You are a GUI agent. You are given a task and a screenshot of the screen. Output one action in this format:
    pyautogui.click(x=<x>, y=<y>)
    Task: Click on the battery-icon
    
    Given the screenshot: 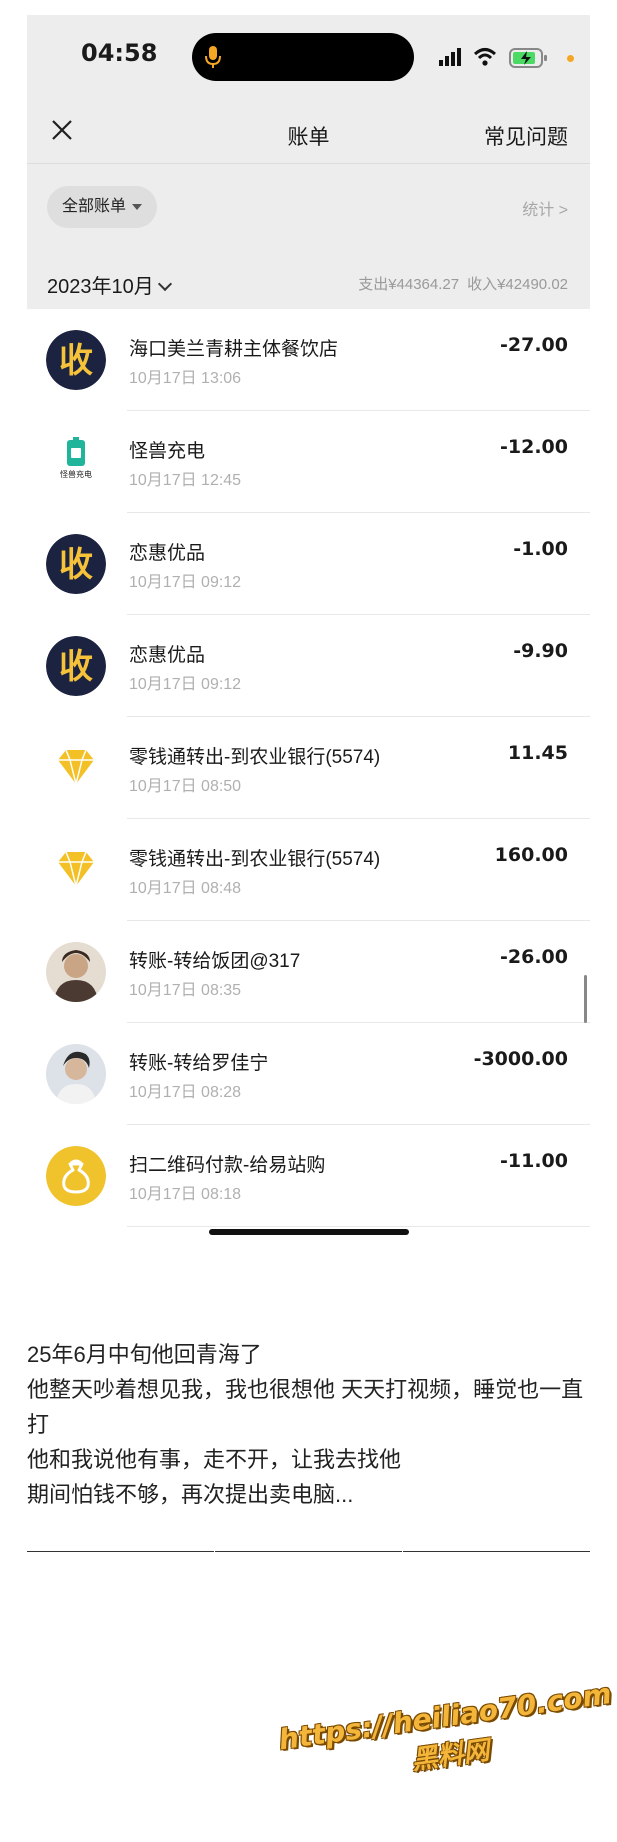 What is the action you would take?
    pyautogui.click(x=528, y=58)
    